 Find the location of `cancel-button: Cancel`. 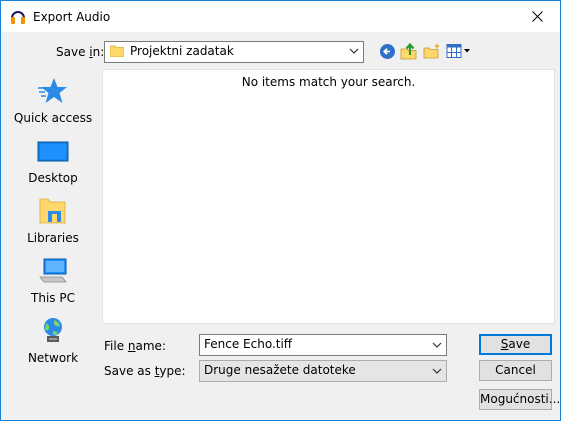

cancel-button: Cancel is located at coordinates (515, 370).